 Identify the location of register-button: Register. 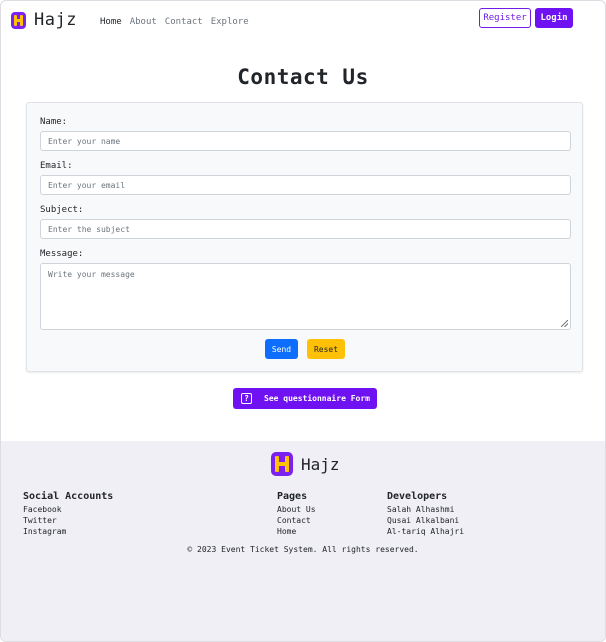
(505, 18).